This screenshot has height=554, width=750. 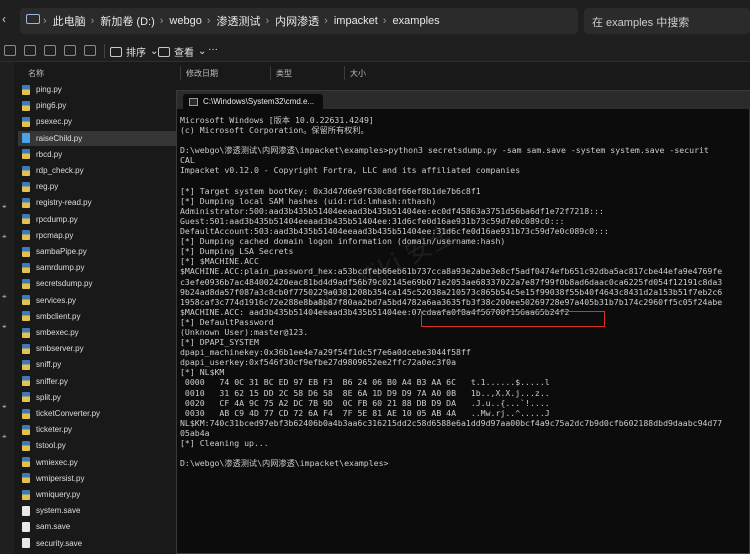 What do you see at coordinates (98, 300) in the screenshot?
I see `file-row: services.py` at bounding box center [98, 300].